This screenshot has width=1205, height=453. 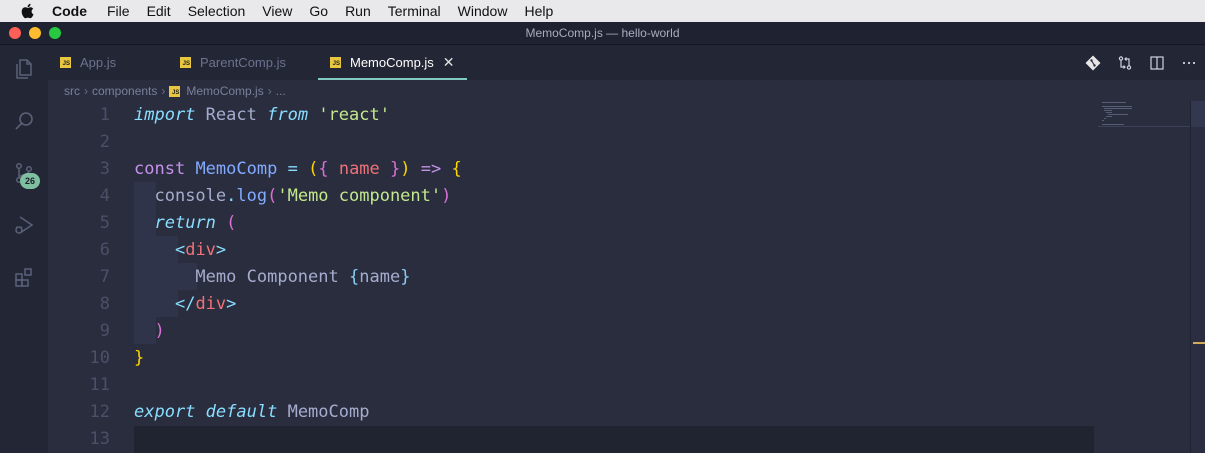 I want to click on menu-run: Run, so click(x=358, y=11).